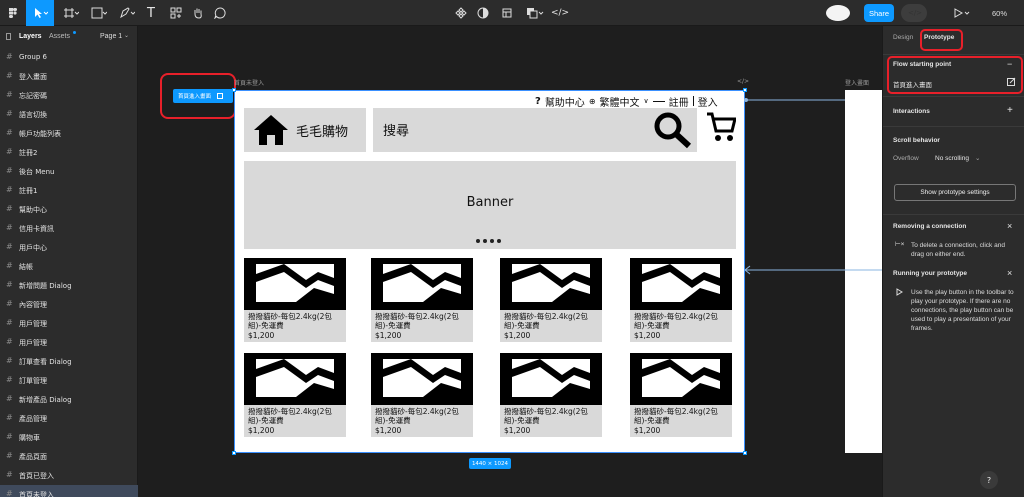  I want to click on layer-item: # 忘記密碼, so click(69, 95).